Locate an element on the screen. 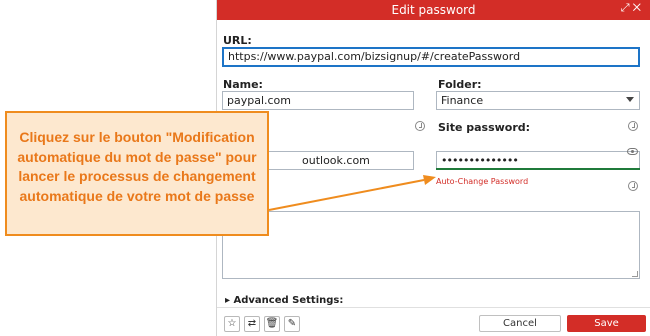  name-input: paypal.com is located at coordinates (318, 100).